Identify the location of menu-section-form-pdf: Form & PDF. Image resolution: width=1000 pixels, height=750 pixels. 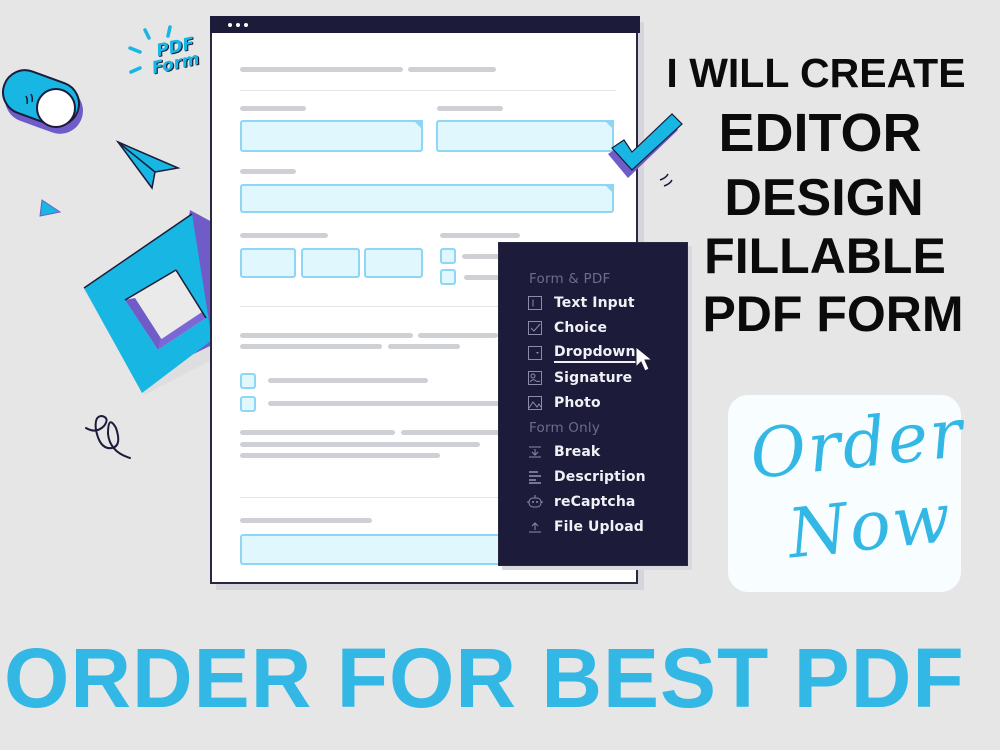
(570, 279).